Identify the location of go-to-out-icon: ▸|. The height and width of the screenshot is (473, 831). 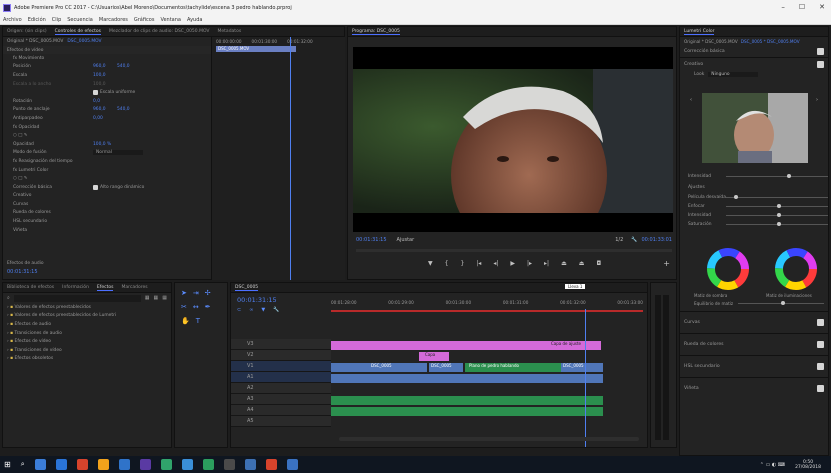
(546, 263).